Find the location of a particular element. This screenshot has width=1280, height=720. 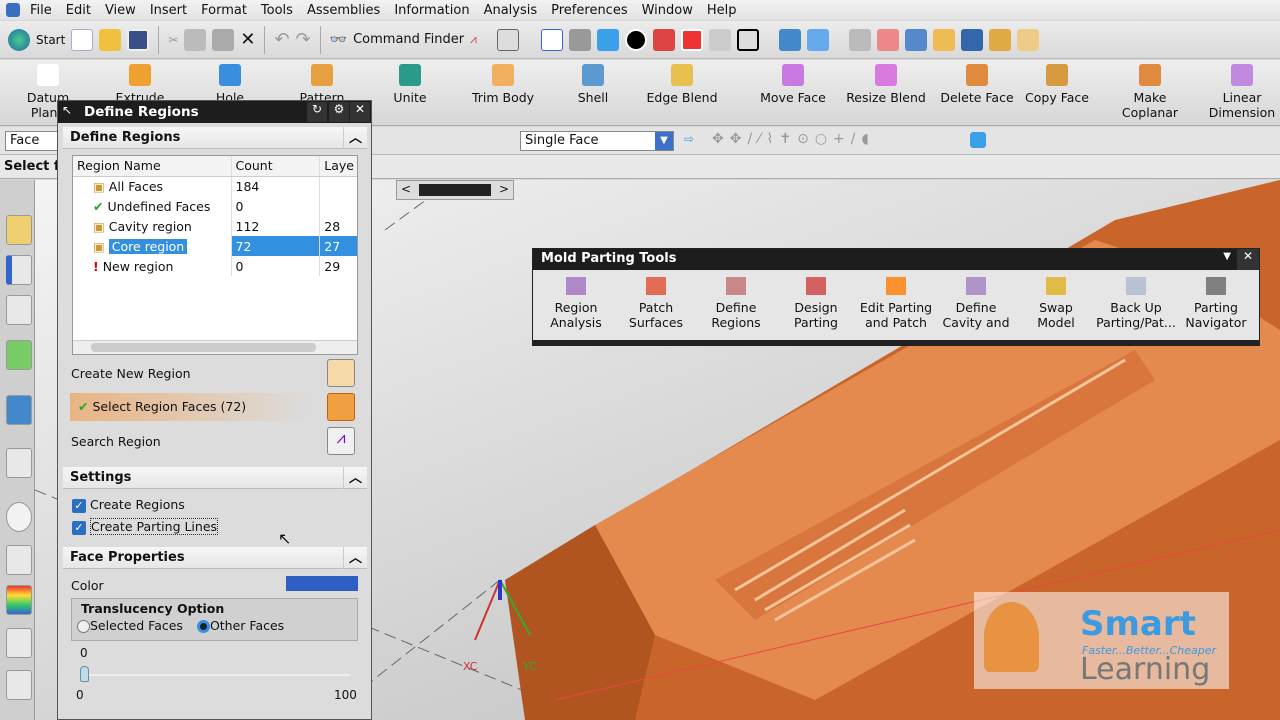

mold-tool-parting-navigatorbutton: Parting Navigator is located at coordinates (1216, 303).